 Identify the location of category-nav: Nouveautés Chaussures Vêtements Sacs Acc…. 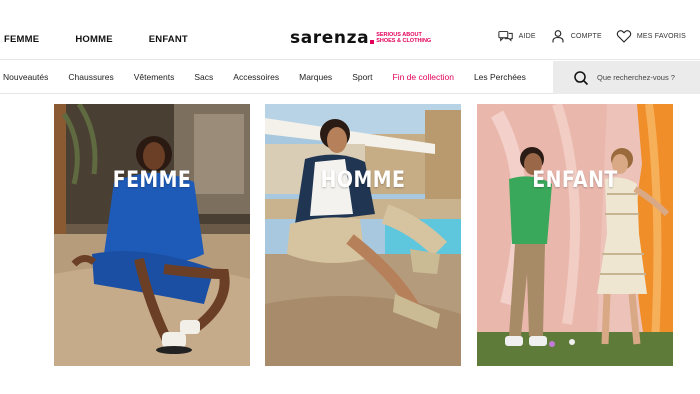
(350, 77).